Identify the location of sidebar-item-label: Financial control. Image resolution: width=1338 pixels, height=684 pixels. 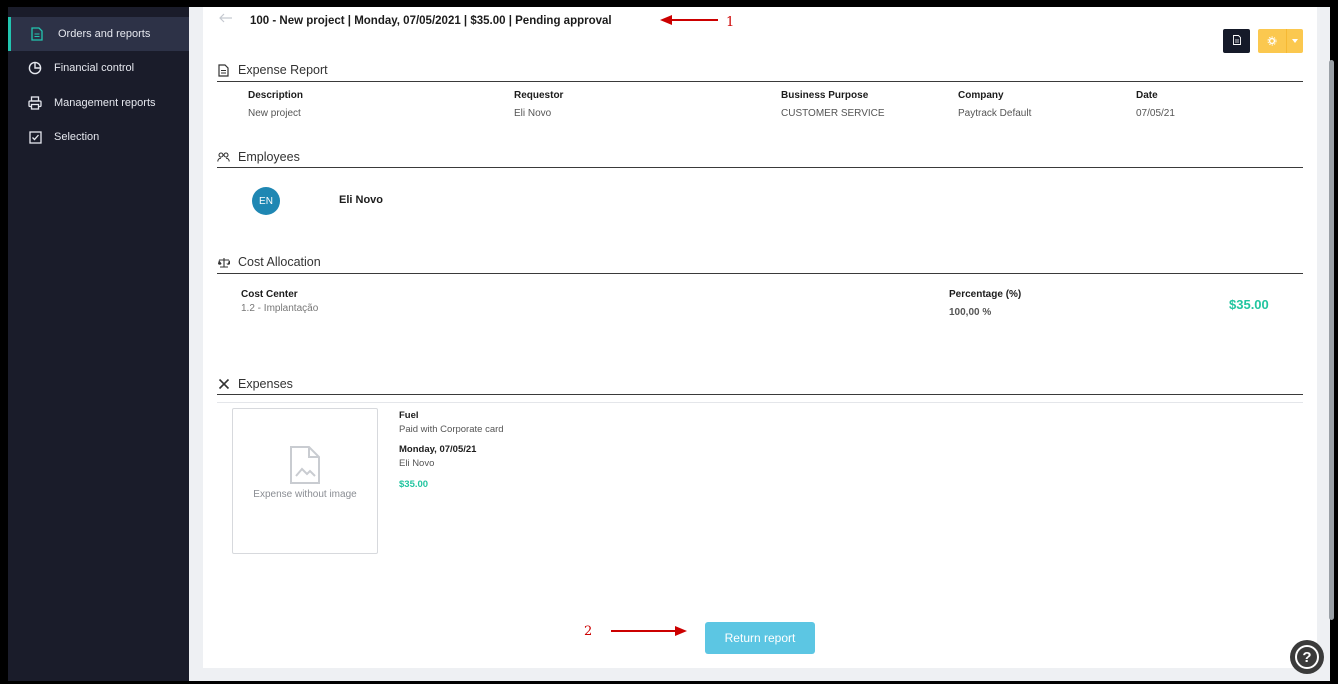
(94, 68).